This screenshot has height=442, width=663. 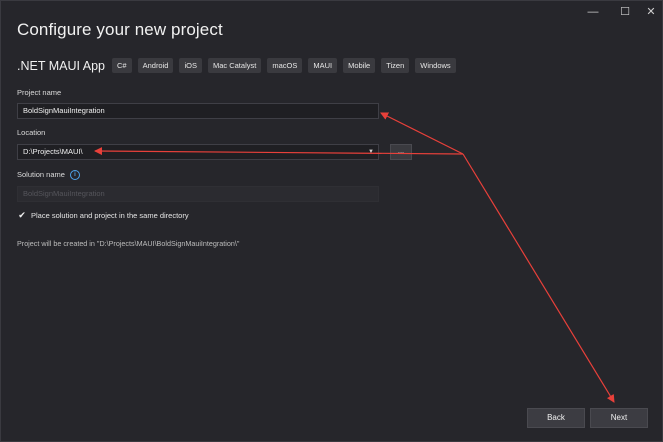 What do you see at coordinates (593, 12) in the screenshot?
I see `minimize-icon: —` at bounding box center [593, 12].